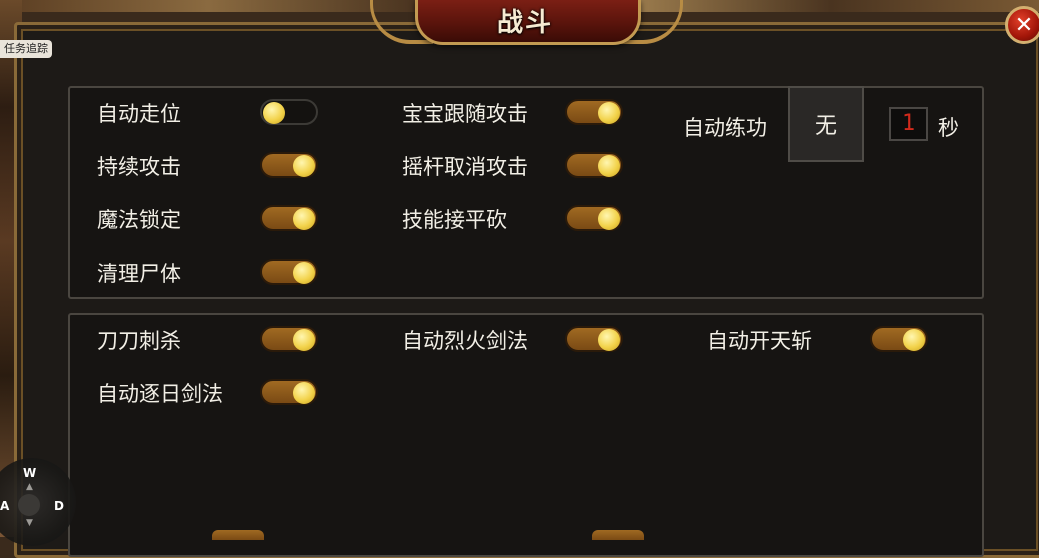  I want to click on joystick-west-label: A, so click(5, 506).